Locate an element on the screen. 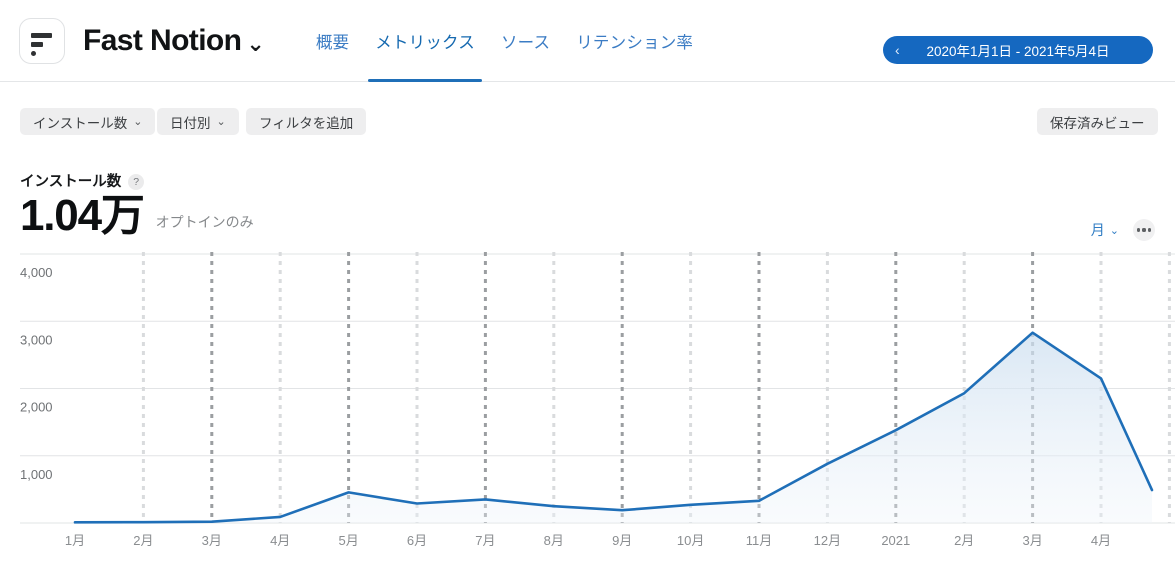 The image size is (1175, 575). tab-label: メトリックス is located at coordinates (425, 42).